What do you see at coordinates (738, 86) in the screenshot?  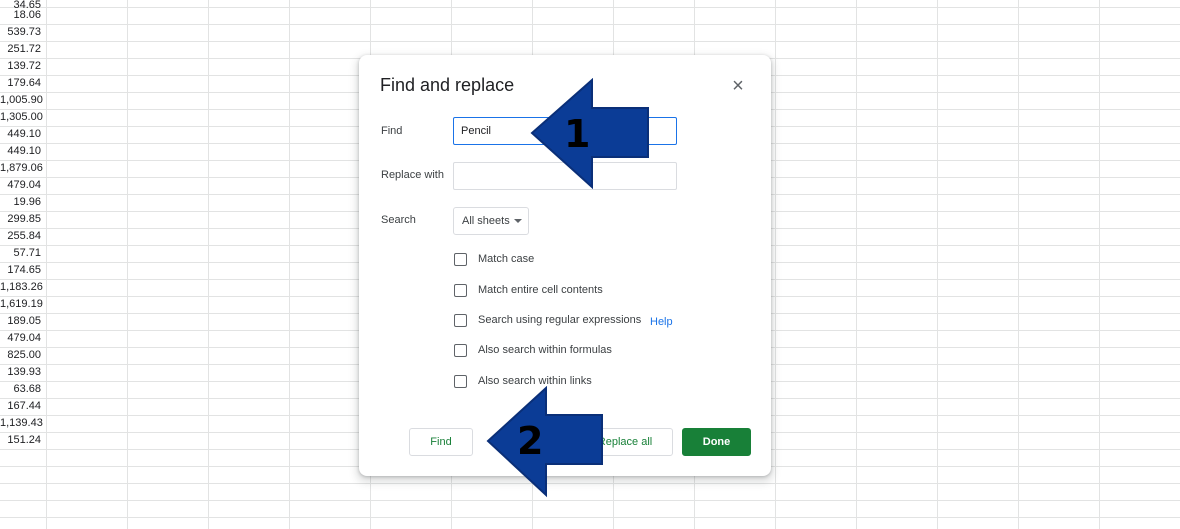 I see `close-icon: ×` at bounding box center [738, 86].